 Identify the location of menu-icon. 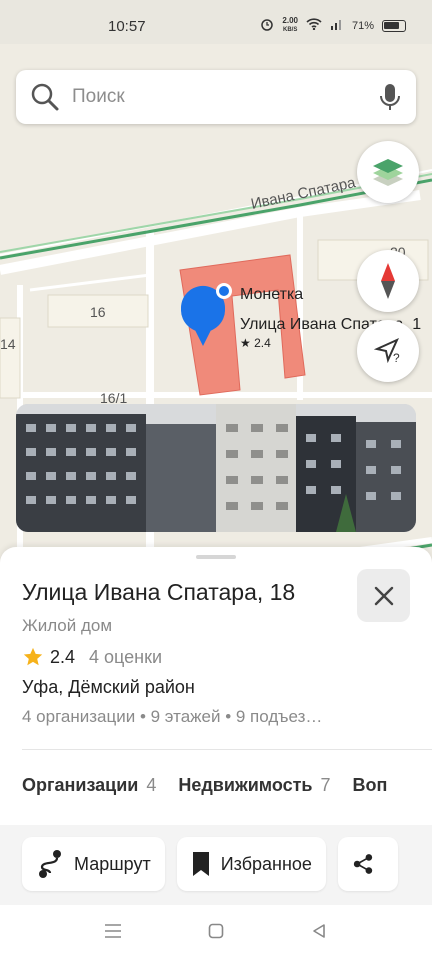
(113, 931).